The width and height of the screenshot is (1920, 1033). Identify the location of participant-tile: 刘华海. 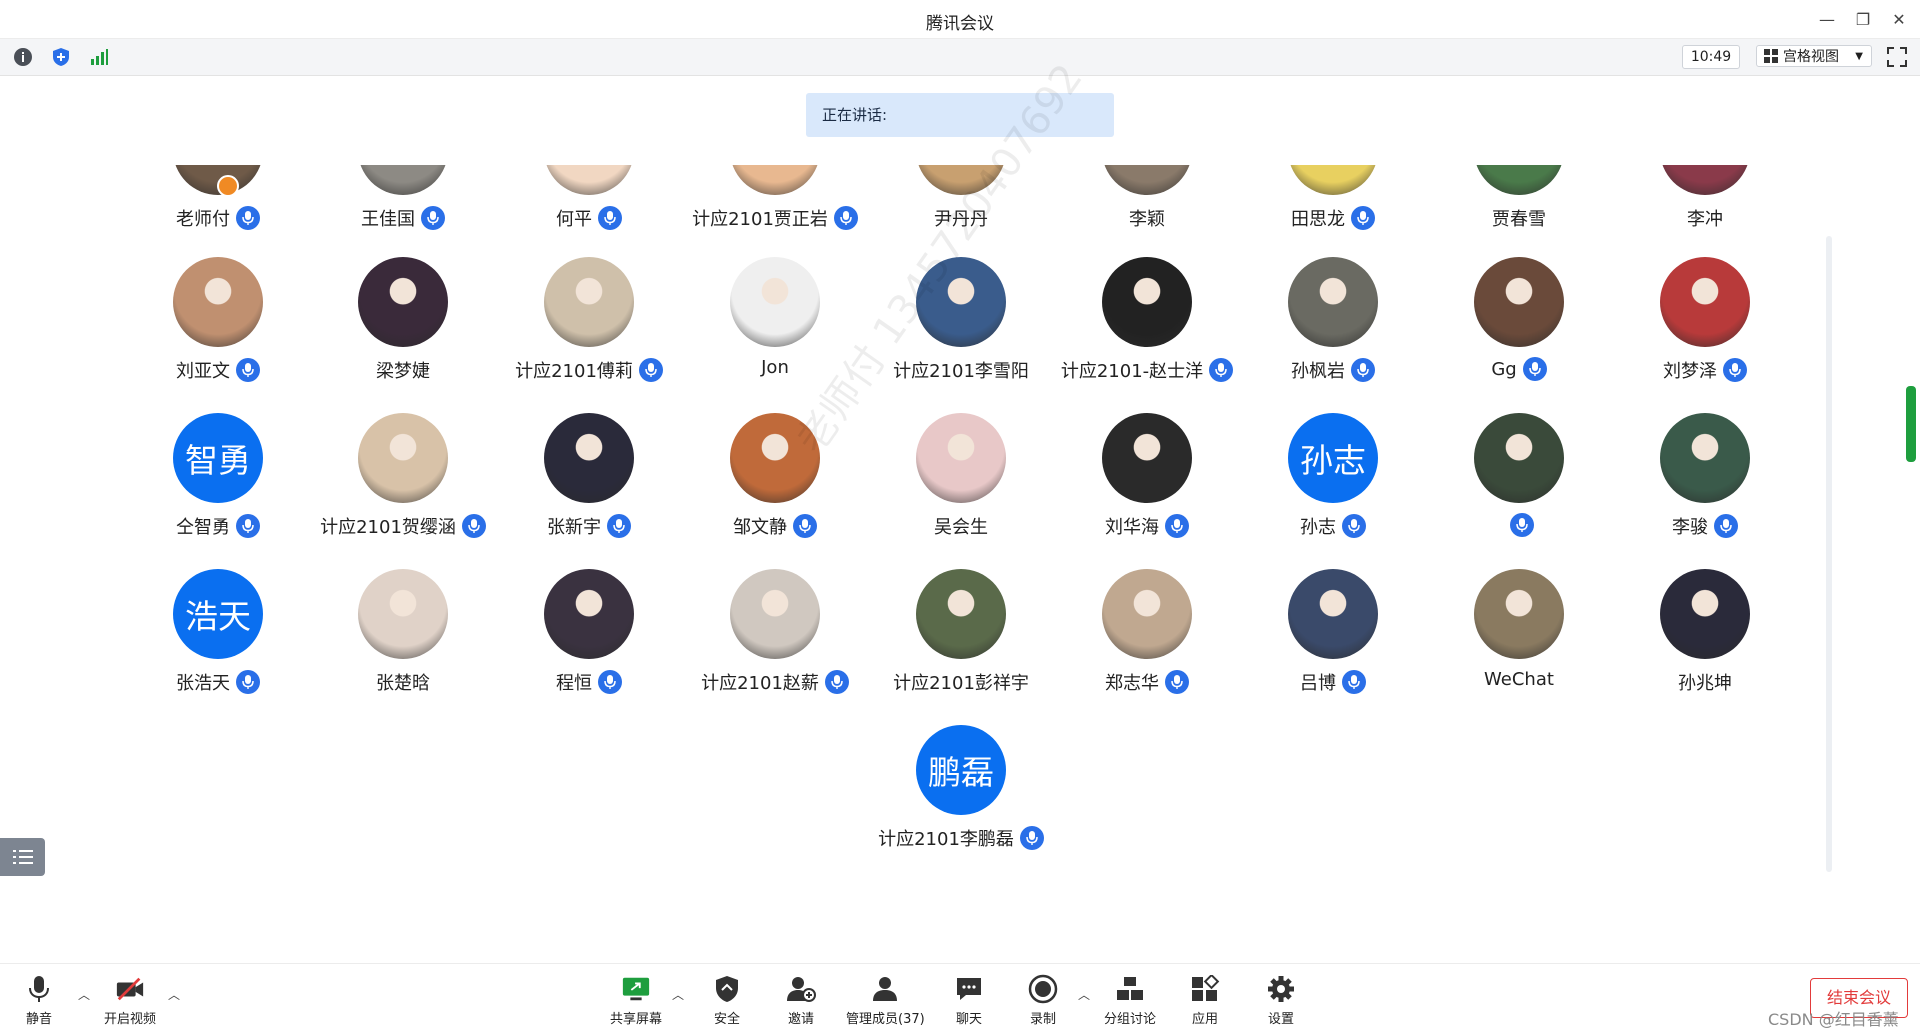
(1147, 488).